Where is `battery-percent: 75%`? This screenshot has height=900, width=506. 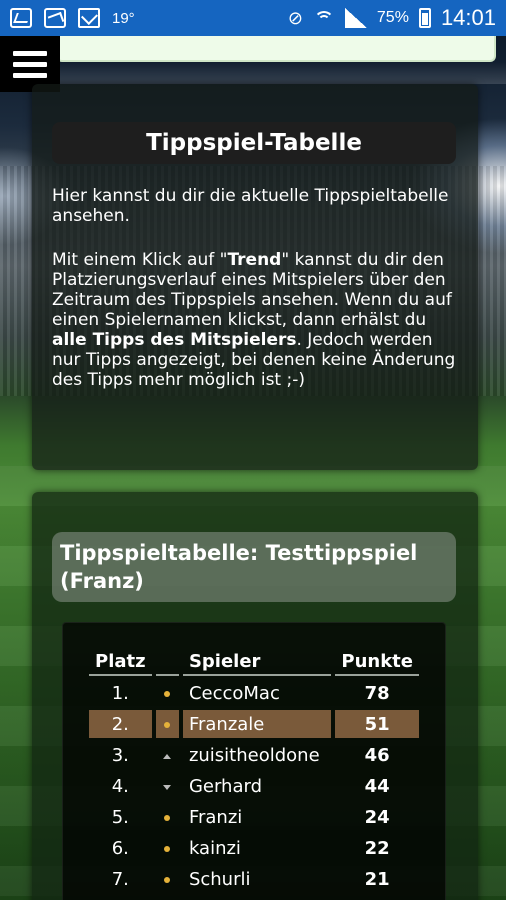 battery-percent: 75% is located at coordinates (392, 17).